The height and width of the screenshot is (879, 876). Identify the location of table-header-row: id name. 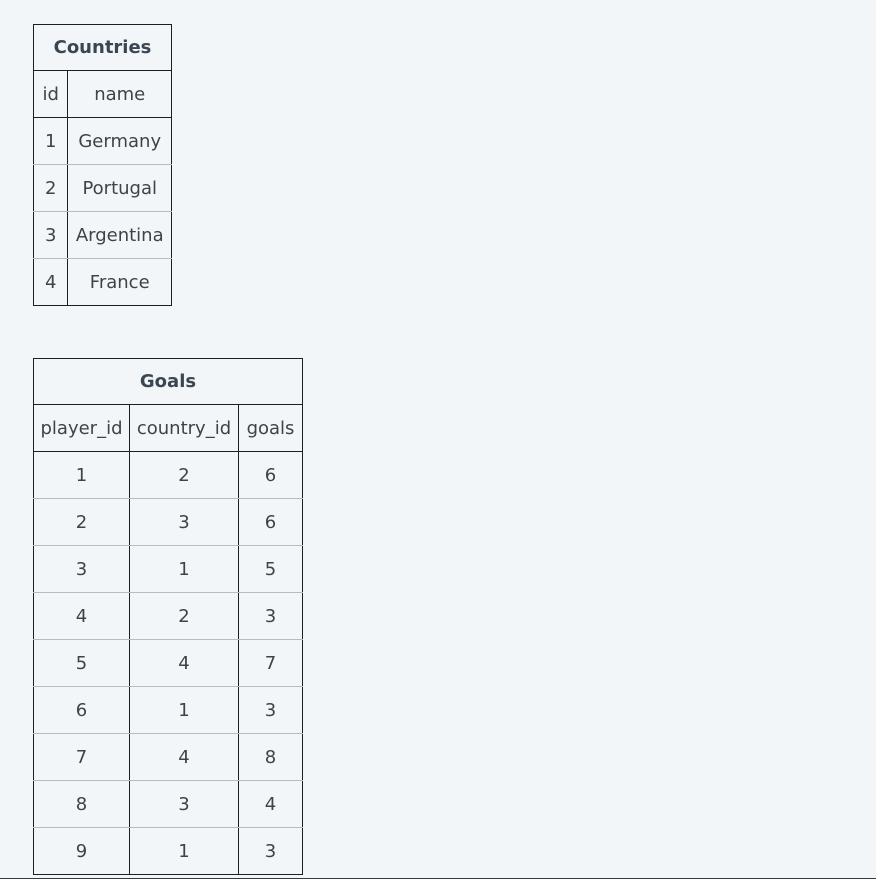
(102, 94).